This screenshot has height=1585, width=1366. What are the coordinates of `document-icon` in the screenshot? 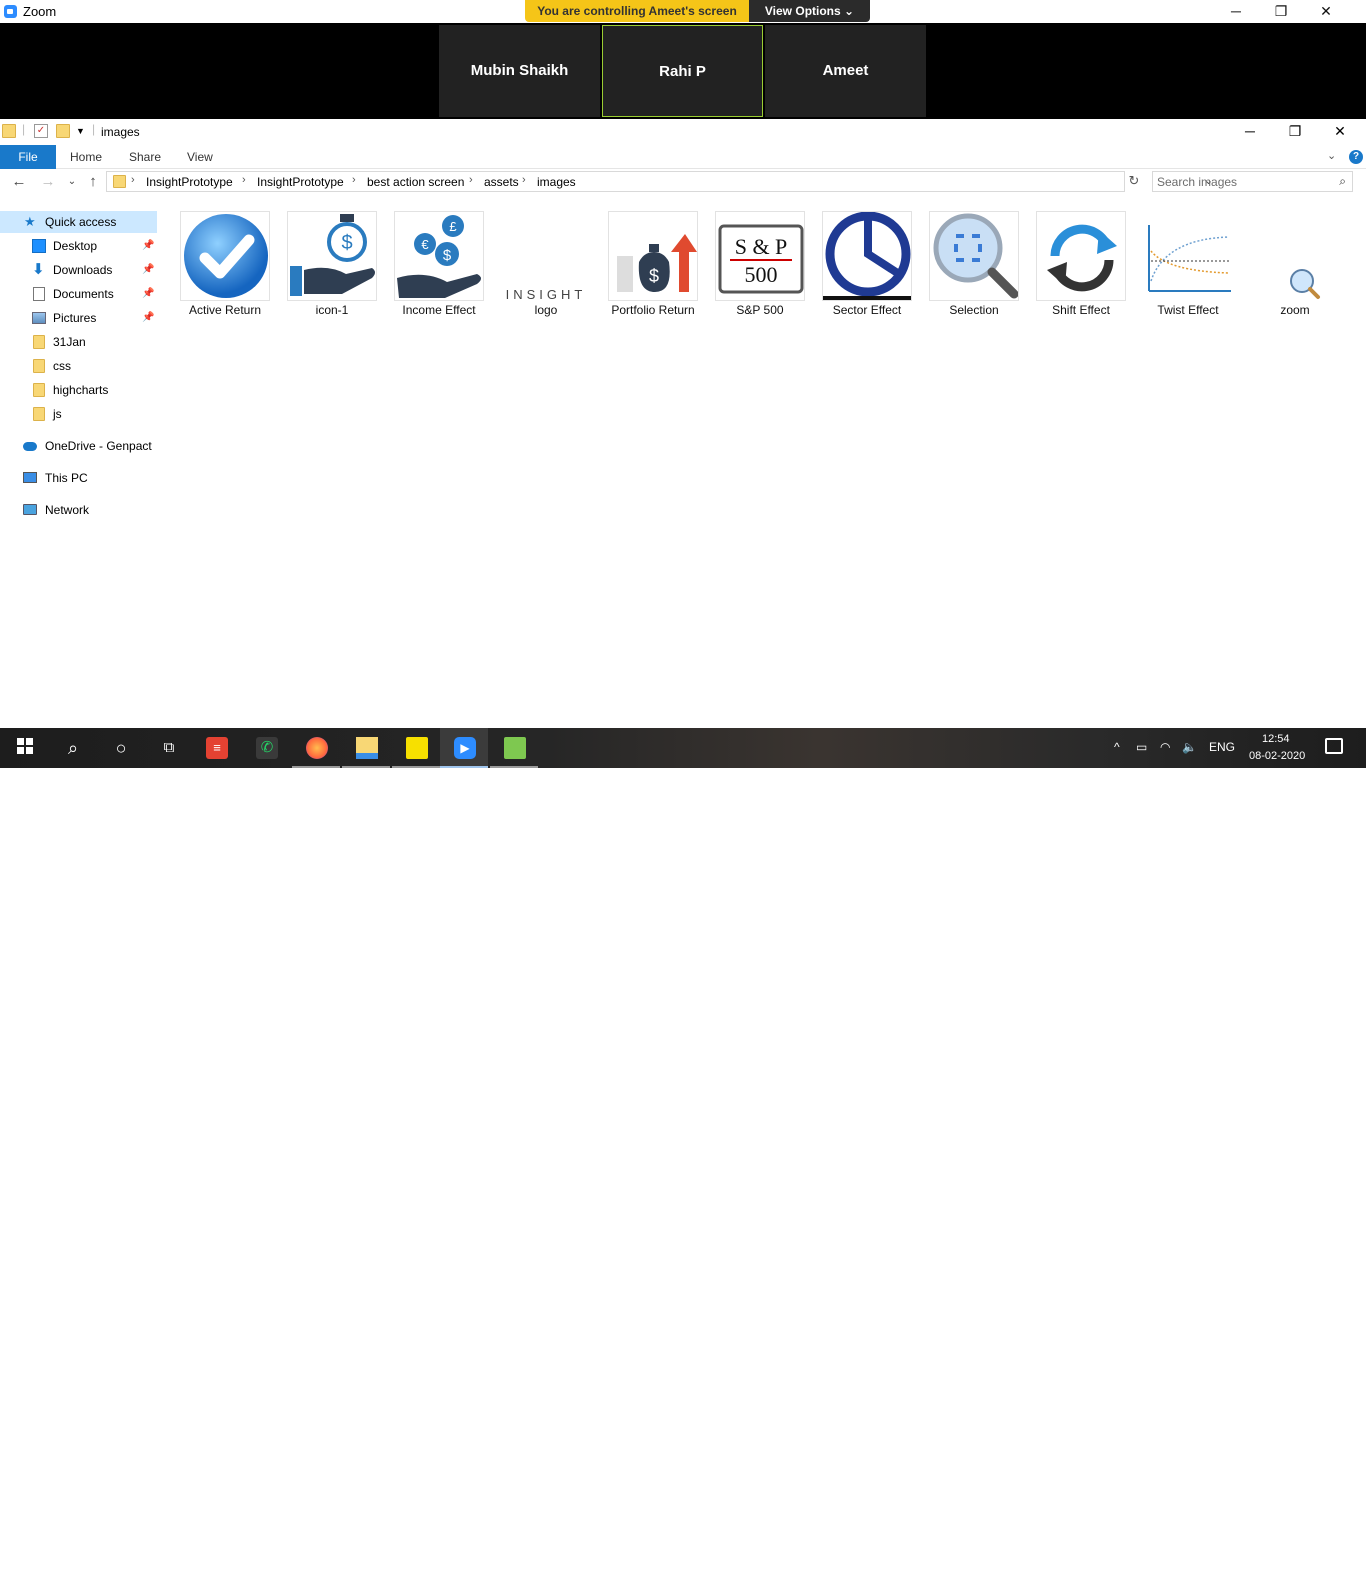 It's located at (39, 294).